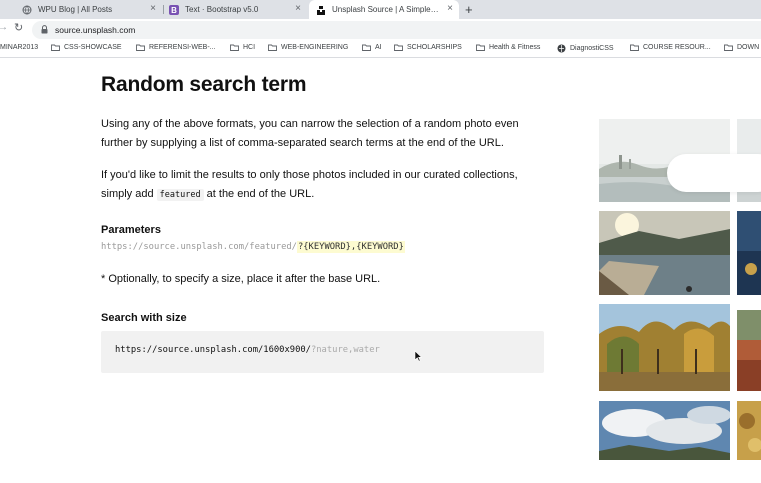 The width and height of the screenshot is (761, 483). I want to click on tab-wpu-blog: WPU Blog | All Posts ×, so click(92, 9).